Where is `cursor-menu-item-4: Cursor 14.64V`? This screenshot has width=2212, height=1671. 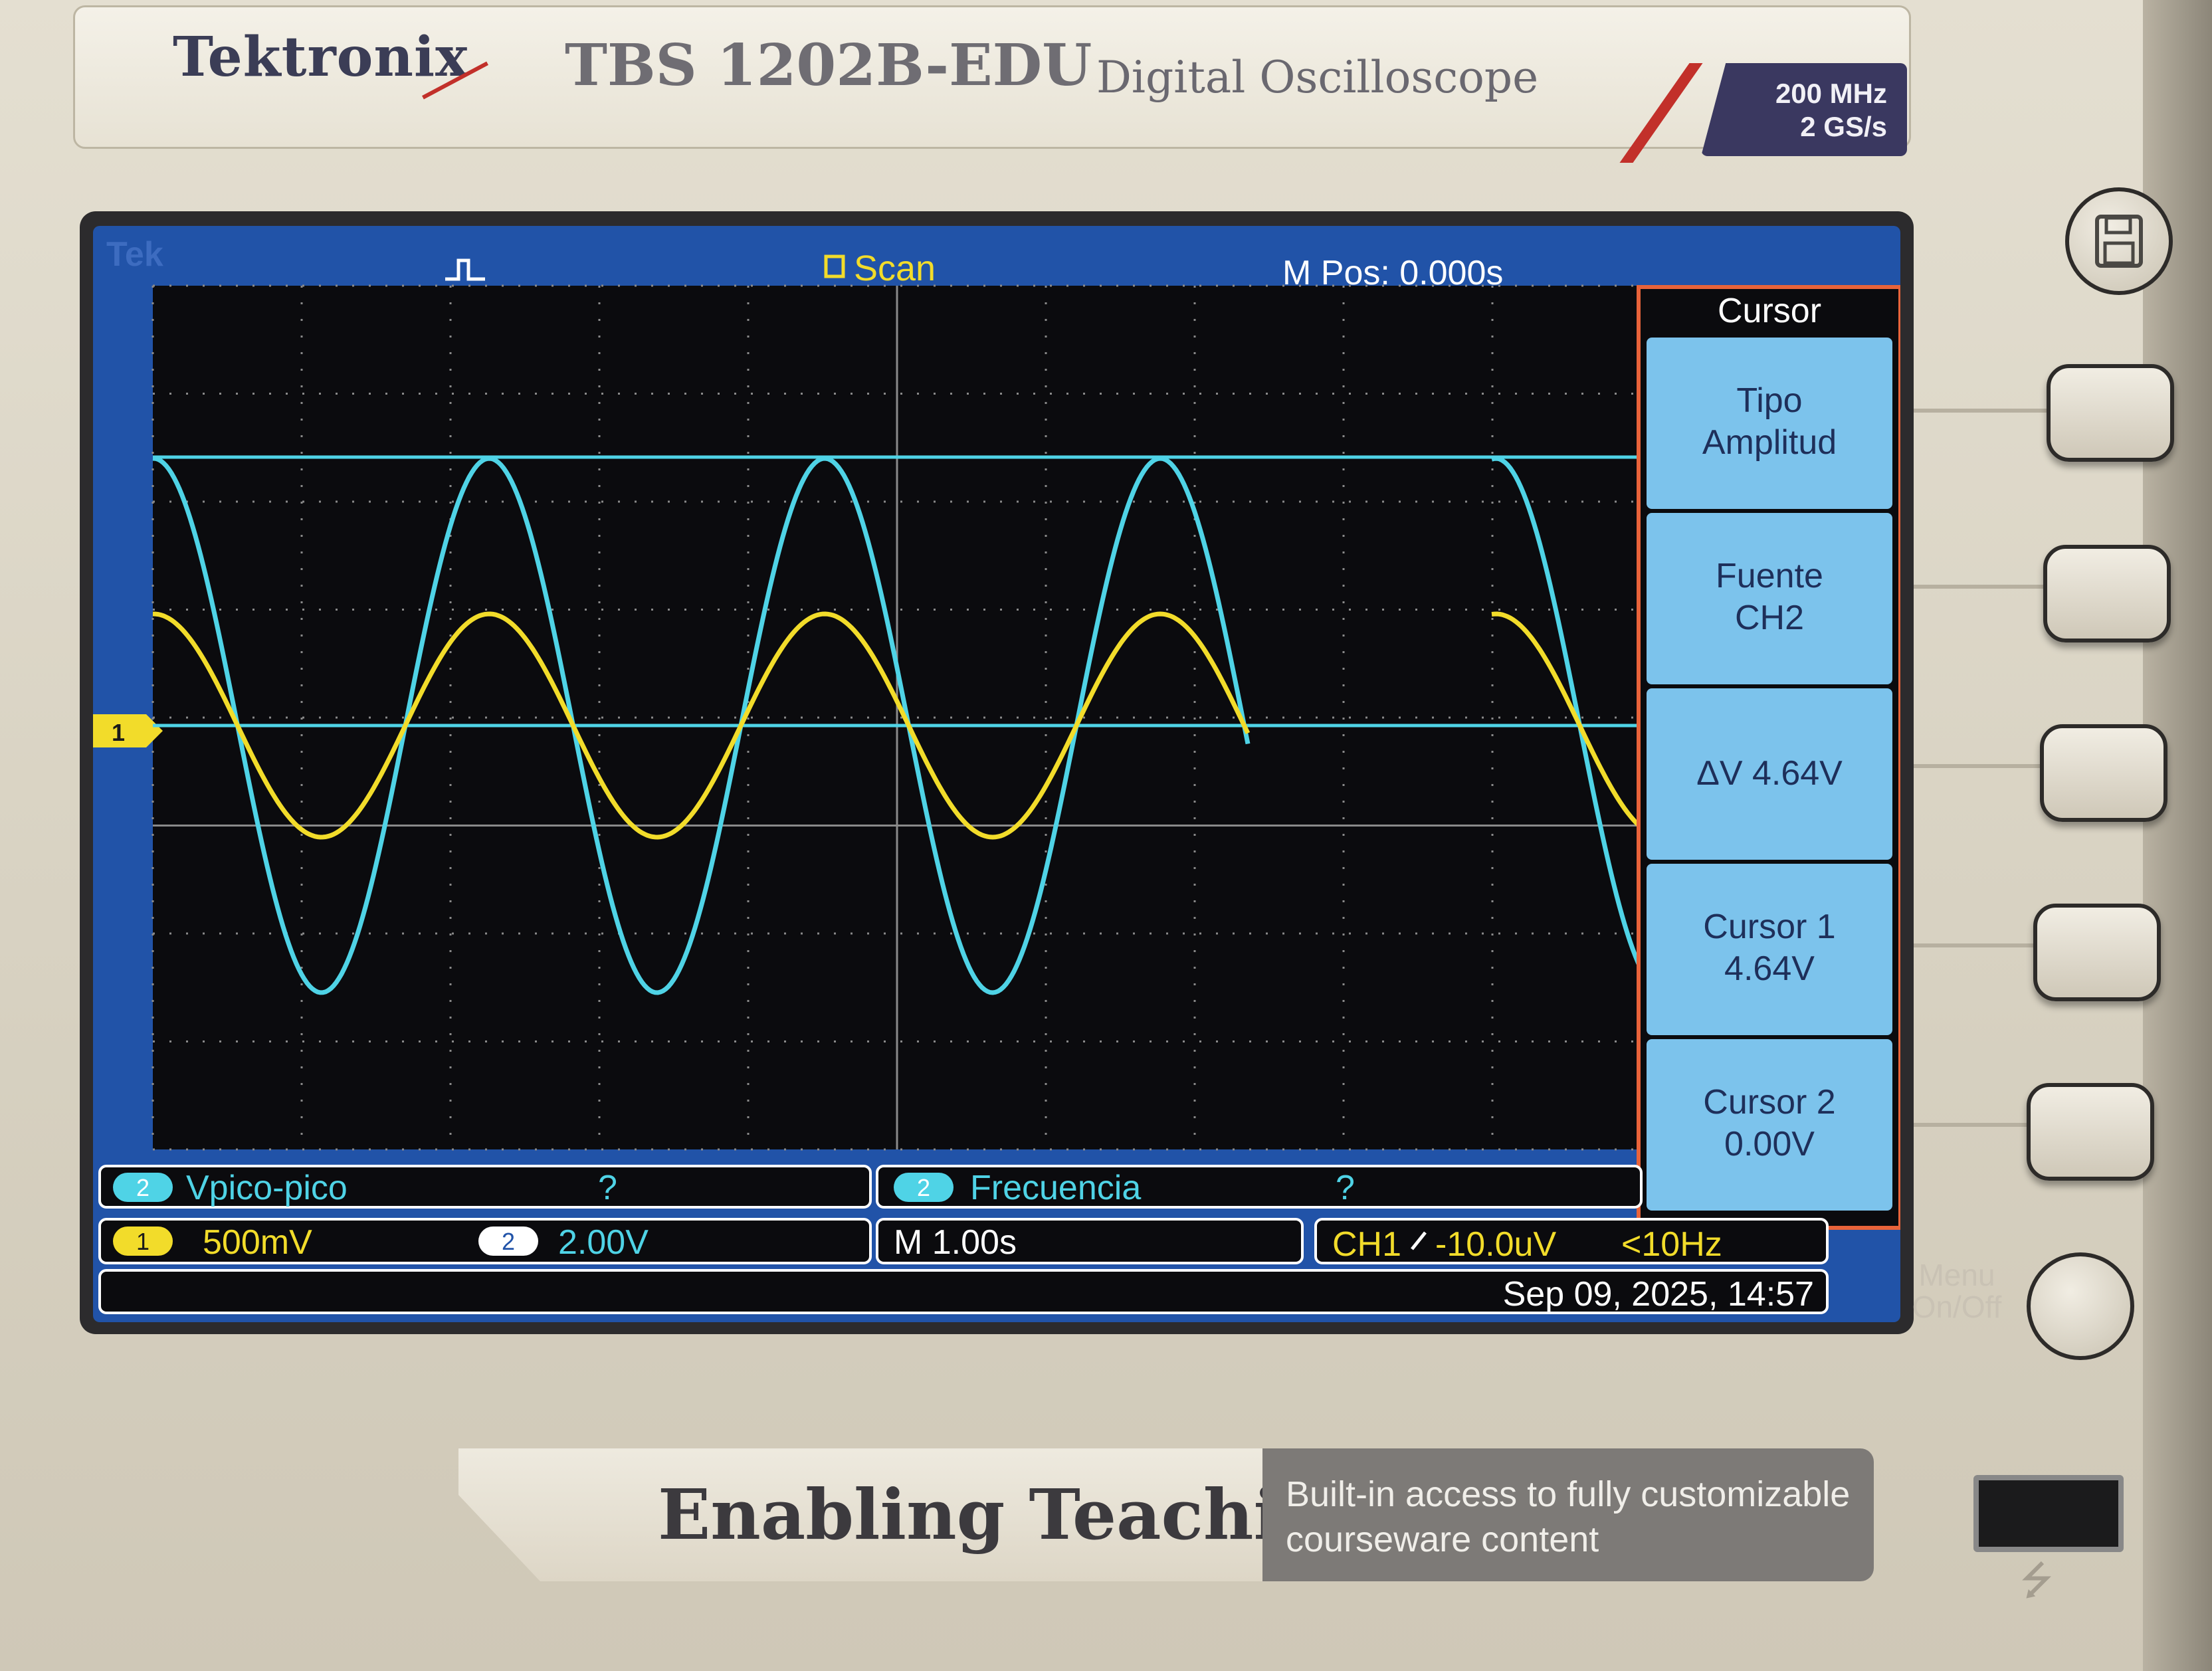 cursor-menu-item-4: Cursor 14.64V is located at coordinates (1770, 949).